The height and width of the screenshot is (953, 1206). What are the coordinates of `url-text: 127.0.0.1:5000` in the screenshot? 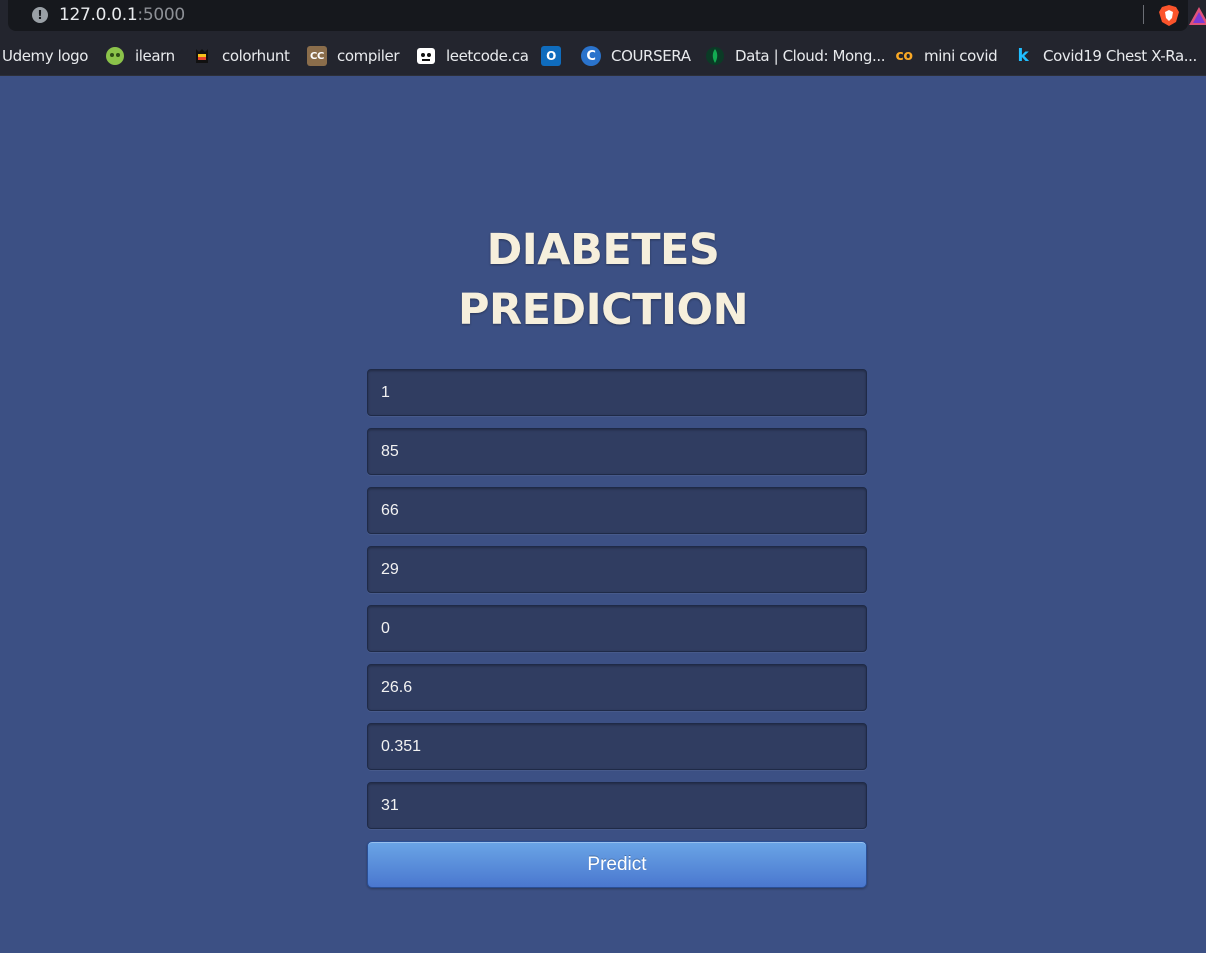 It's located at (122, 15).